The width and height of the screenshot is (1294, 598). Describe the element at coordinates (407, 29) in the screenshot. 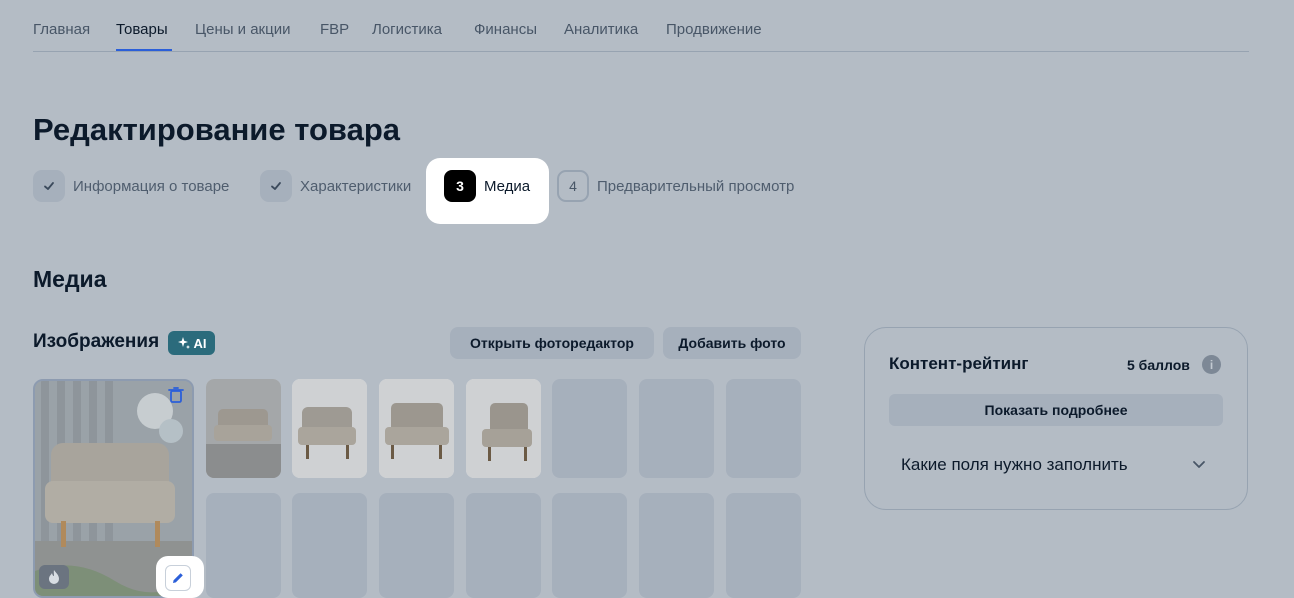

I see `nav-tab-logistics: Логистика` at that location.